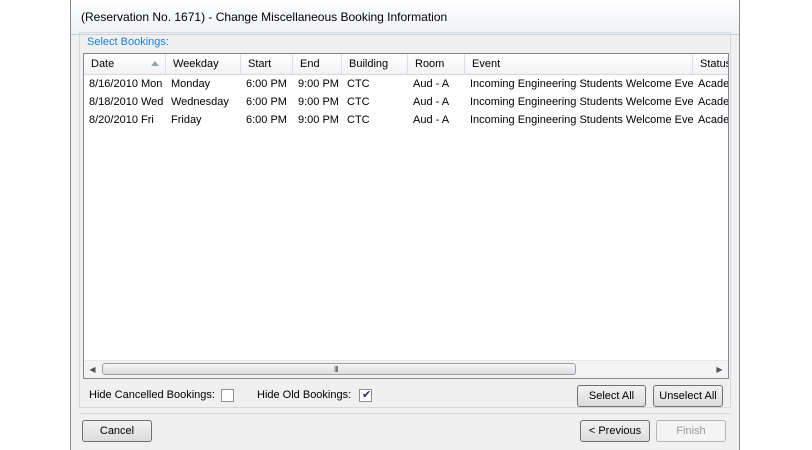 This screenshot has width=812, height=450. What do you see at coordinates (375, 64) in the screenshot?
I see `column-header-building: Building` at bounding box center [375, 64].